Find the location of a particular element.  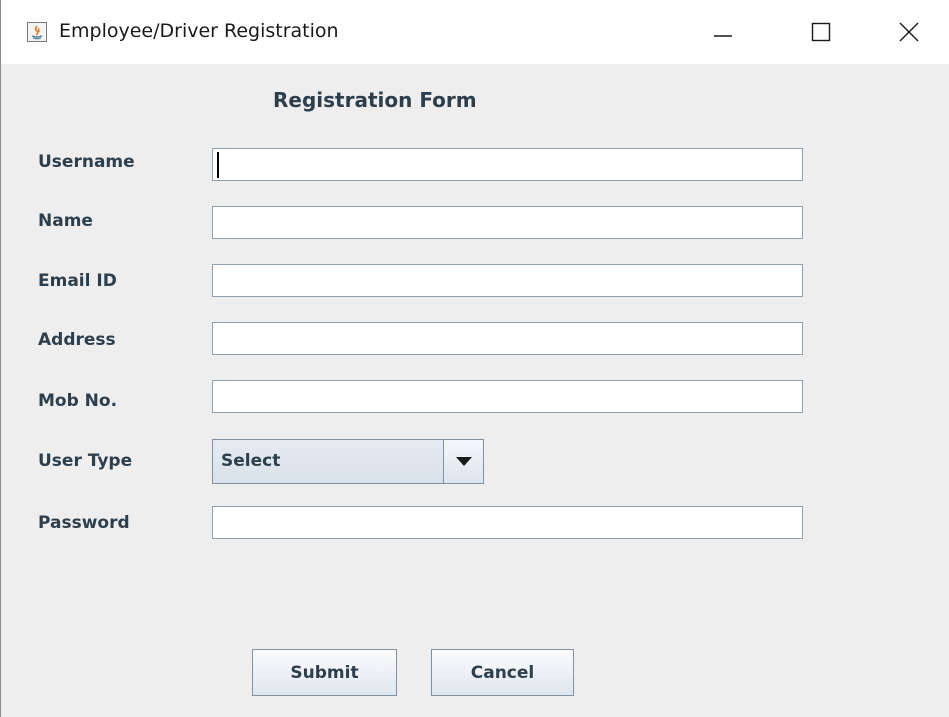

user-type-selected-value: Select is located at coordinates (251, 461).